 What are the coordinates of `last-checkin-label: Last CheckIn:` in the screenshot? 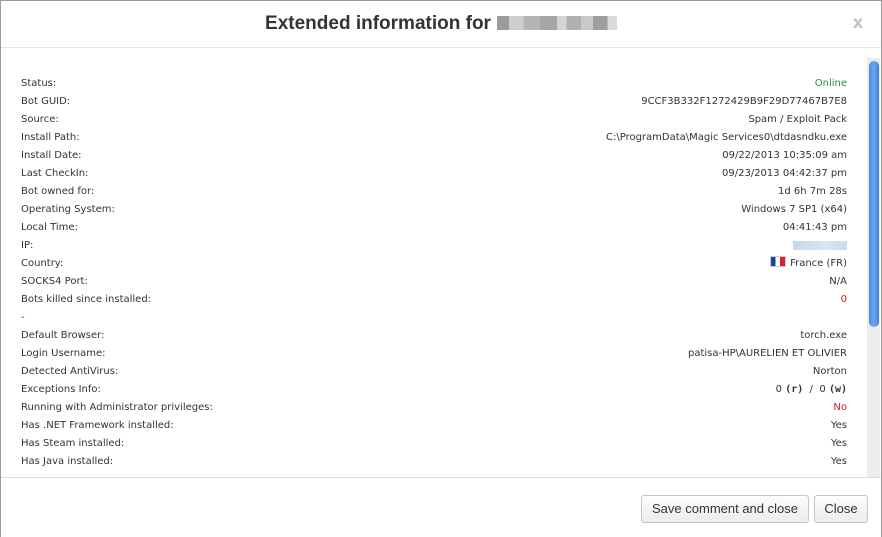 It's located at (55, 173).